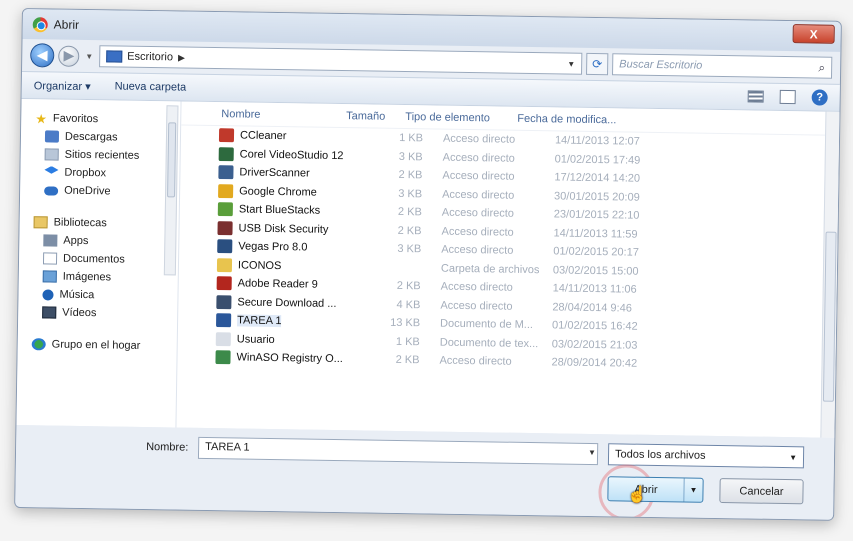 The height and width of the screenshot is (541, 853). What do you see at coordinates (69, 56) in the screenshot?
I see `forward-button: ▶` at bounding box center [69, 56].